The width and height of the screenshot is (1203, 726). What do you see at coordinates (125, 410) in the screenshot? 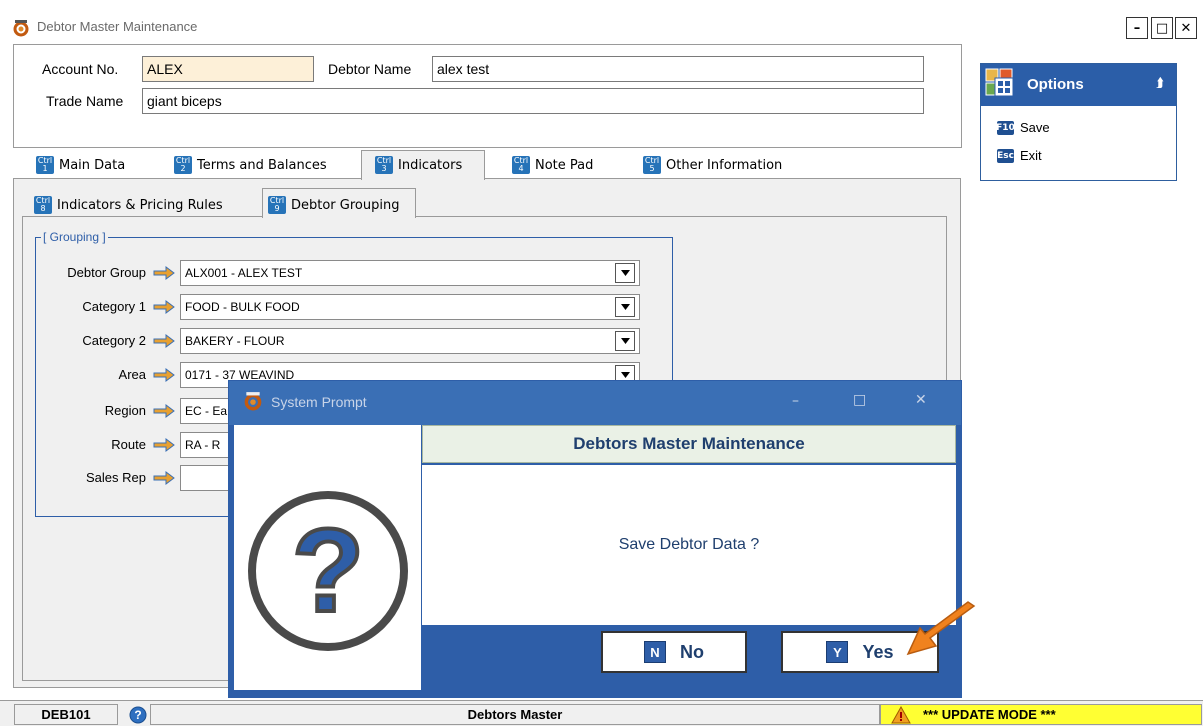
I see `region-label: Region` at bounding box center [125, 410].